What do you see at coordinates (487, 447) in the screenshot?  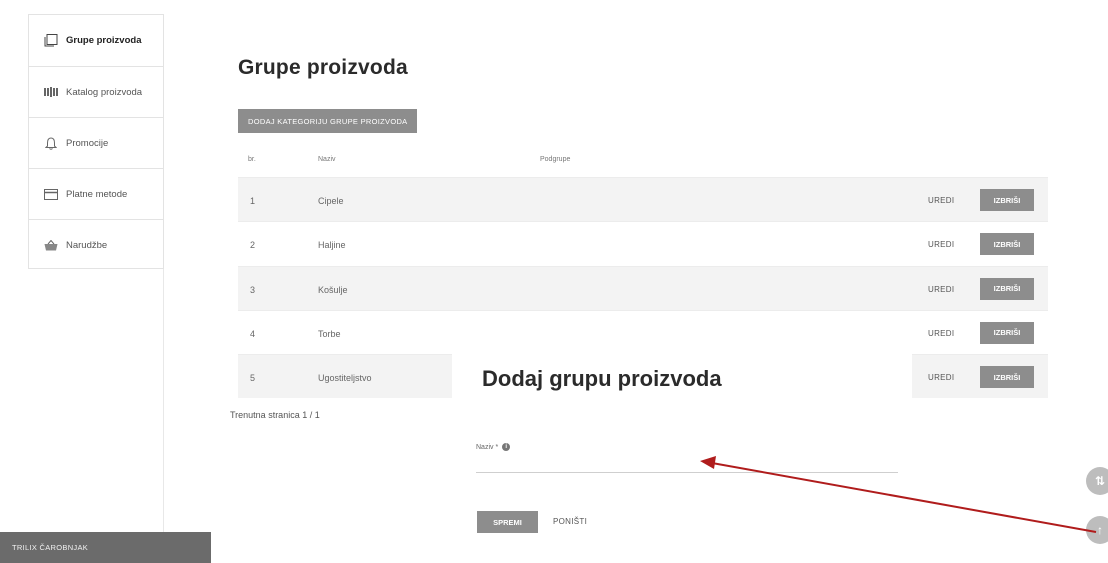 I see `name-label-text: Naziv *` at bounding box center [487, 447].